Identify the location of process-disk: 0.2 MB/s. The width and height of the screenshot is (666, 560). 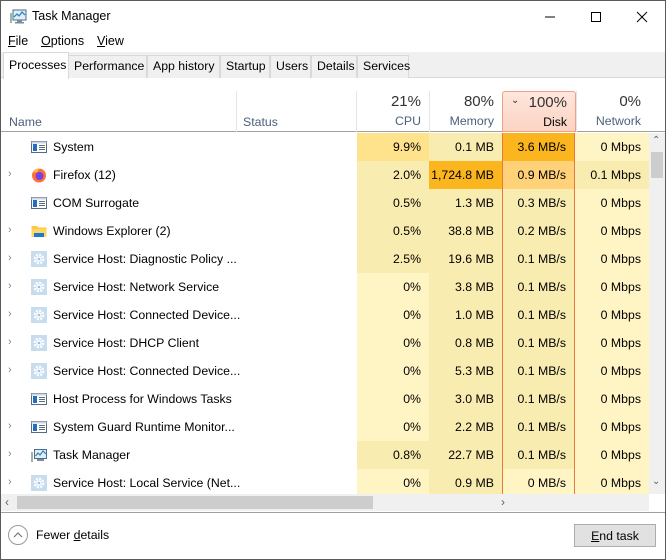
(538, 231).